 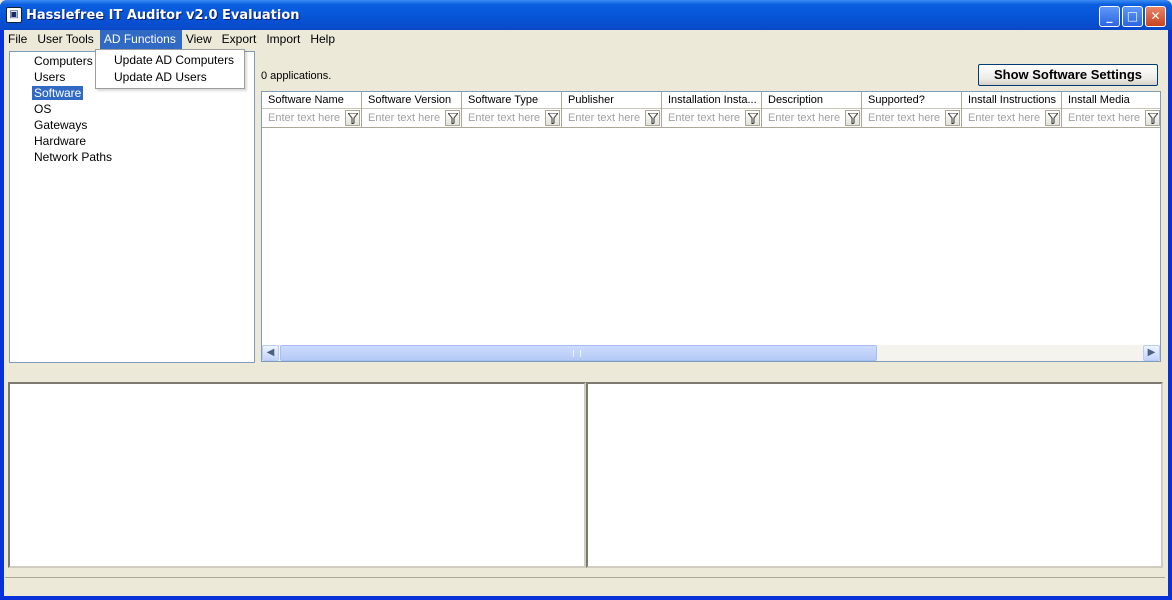 I want to click on menu-file: File, so click(x=18, y=39).